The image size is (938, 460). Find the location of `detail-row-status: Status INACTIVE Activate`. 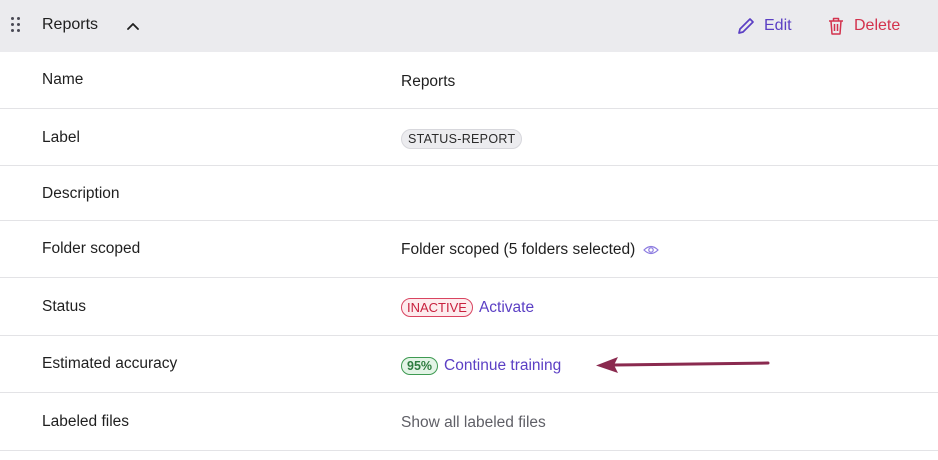

detail-row-status: Status INACTIVE Activate is located at coordinates (469, 307).